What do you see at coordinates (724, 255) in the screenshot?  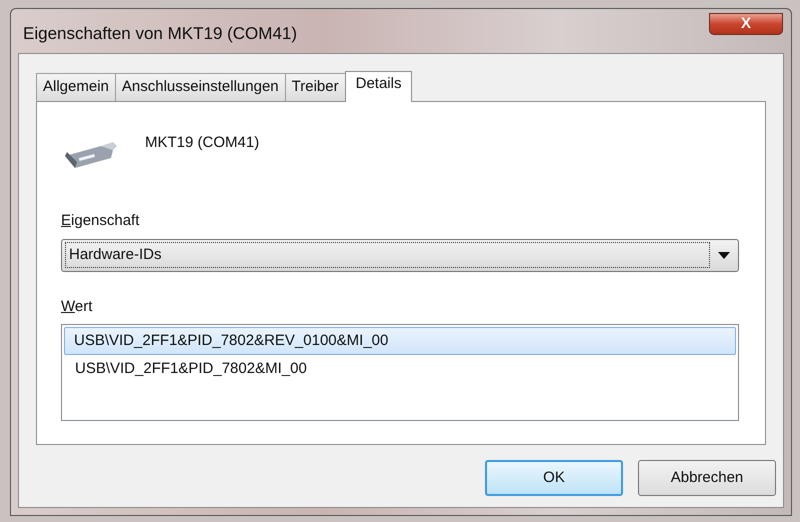 I see `dropdown-arrow-icon` at bounding box center [724, 255].